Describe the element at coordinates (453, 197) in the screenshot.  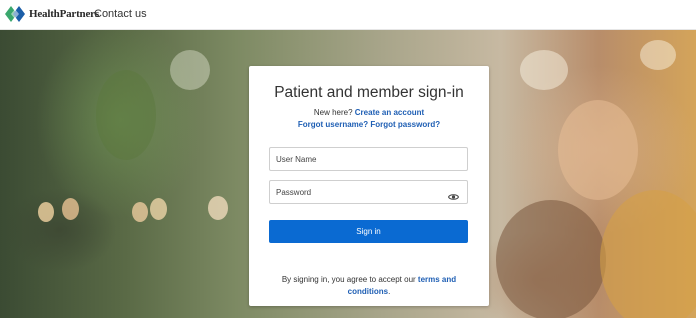
I see `eye-icon` at that location.